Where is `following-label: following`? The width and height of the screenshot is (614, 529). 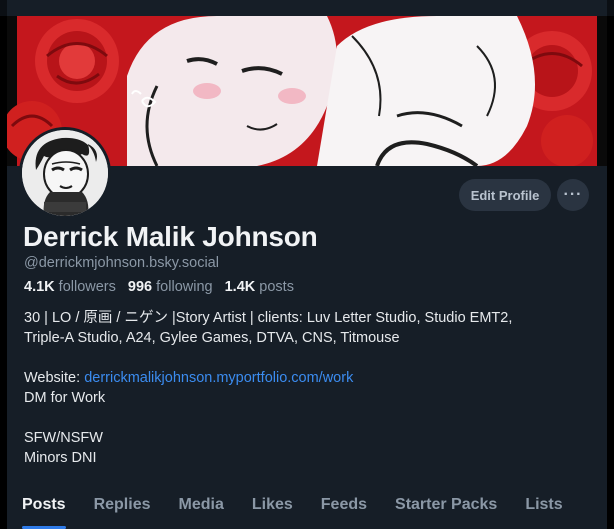
following-label: following is located at coordinates (184, 287).